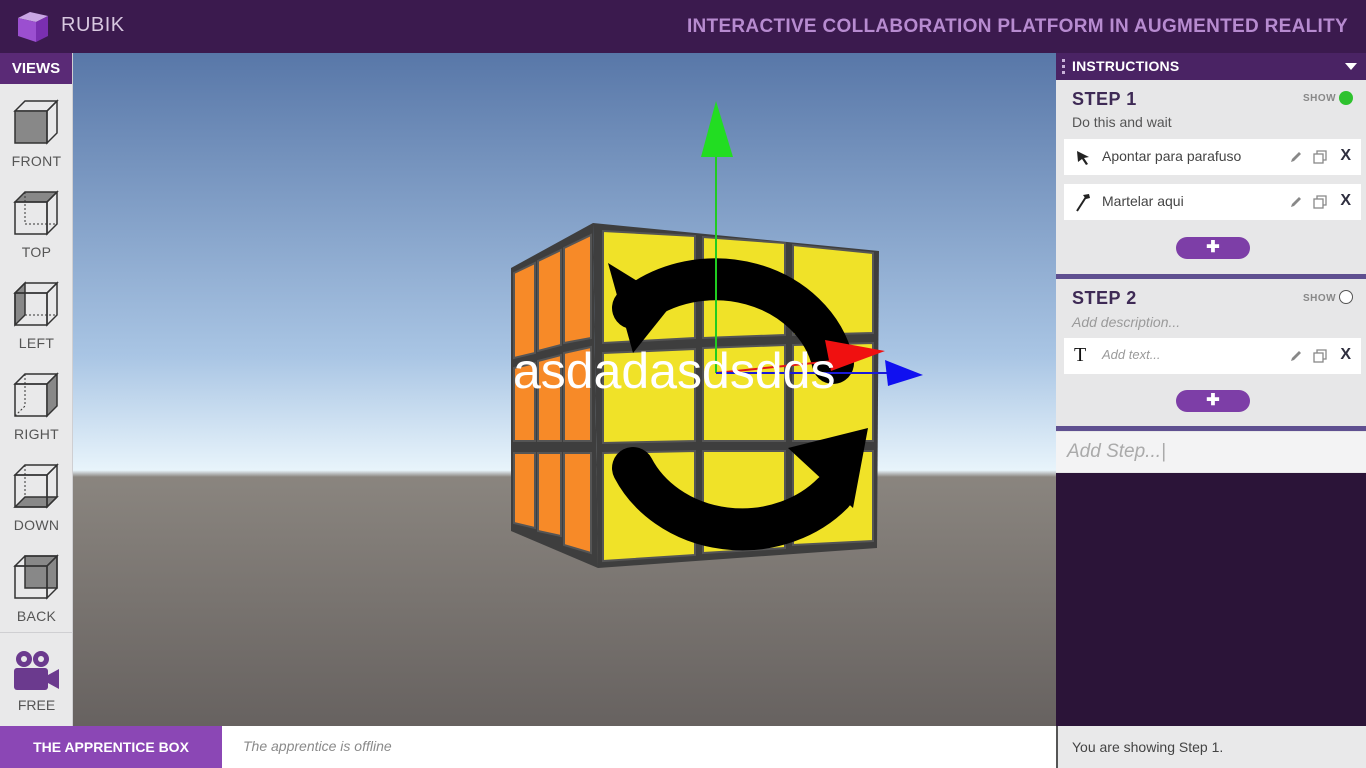  Describe the element at coordinates (1104, 99) in the screenshot. I see `step-title: STEP 1` at that location.